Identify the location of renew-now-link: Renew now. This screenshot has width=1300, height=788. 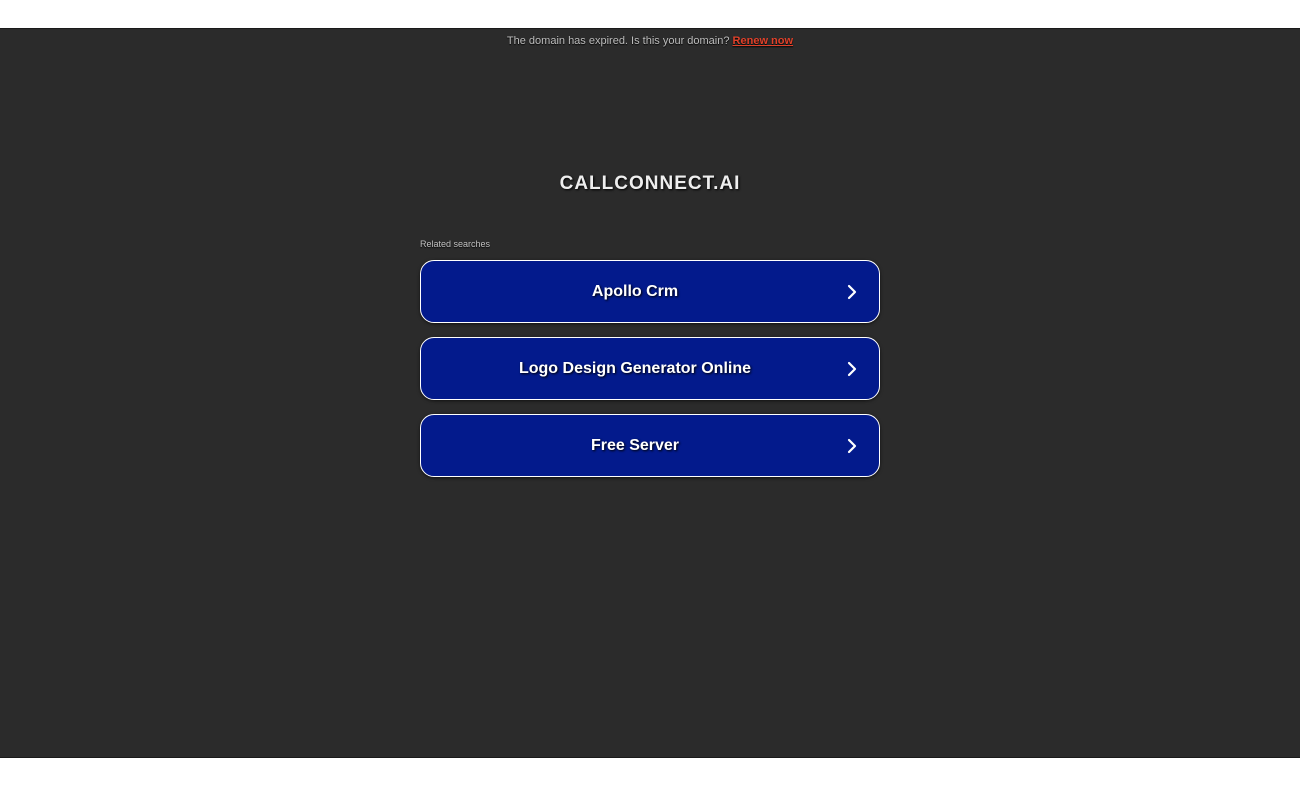
(763, 41).